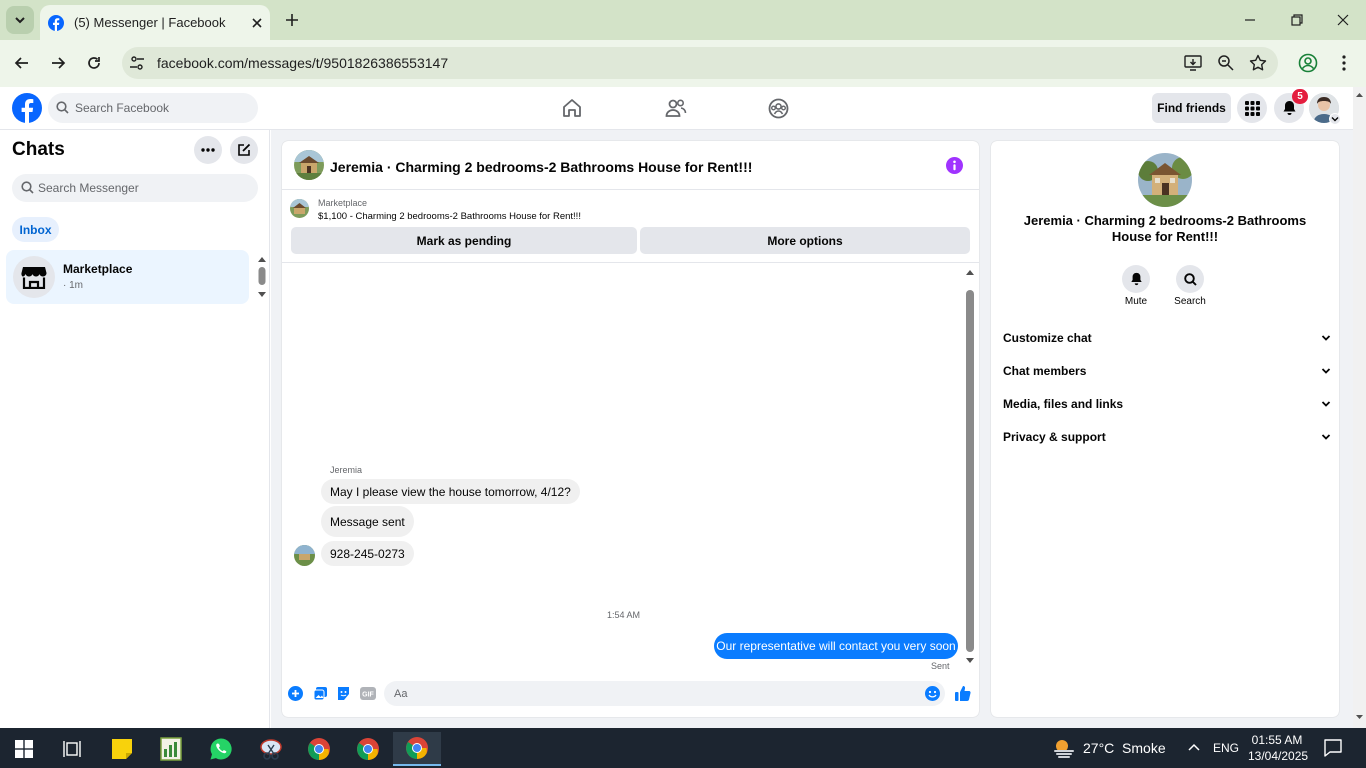 The height and width of the screenshot is (768, 1366). What do you see at coordinates (35, 229) in the screenshot?
I see `inbox-filter-tab: Inbox` at bounding box center [35, 229].